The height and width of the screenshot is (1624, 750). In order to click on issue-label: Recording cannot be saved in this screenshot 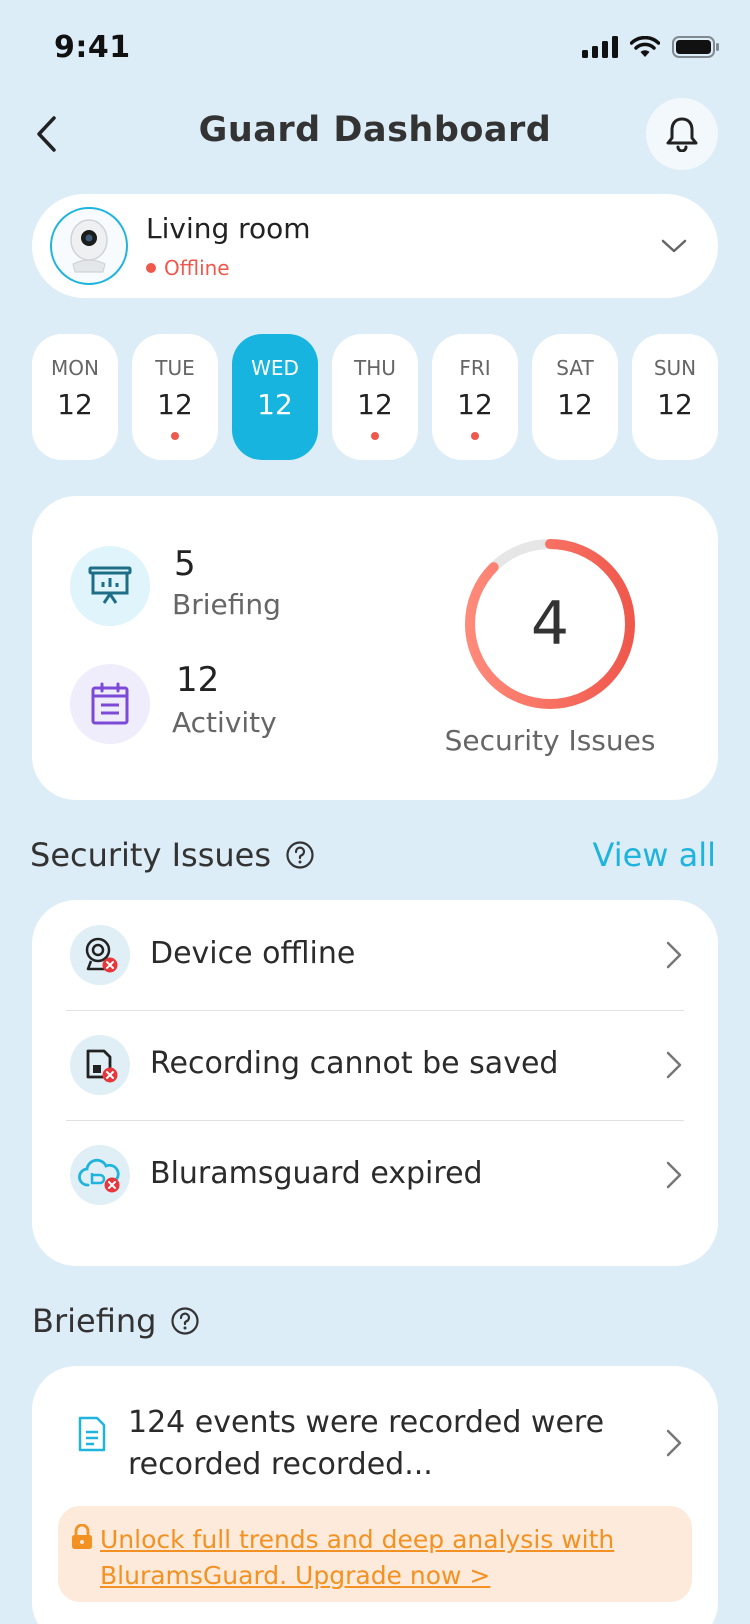, I will do `click(354, 1063)`.